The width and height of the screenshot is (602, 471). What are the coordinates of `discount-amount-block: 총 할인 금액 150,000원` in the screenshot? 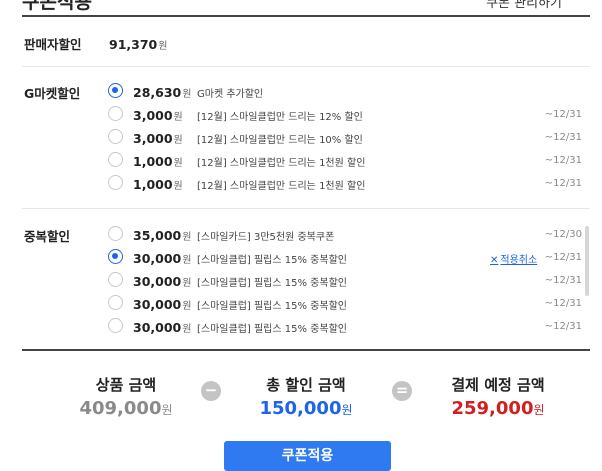 It's located at (306, 396).